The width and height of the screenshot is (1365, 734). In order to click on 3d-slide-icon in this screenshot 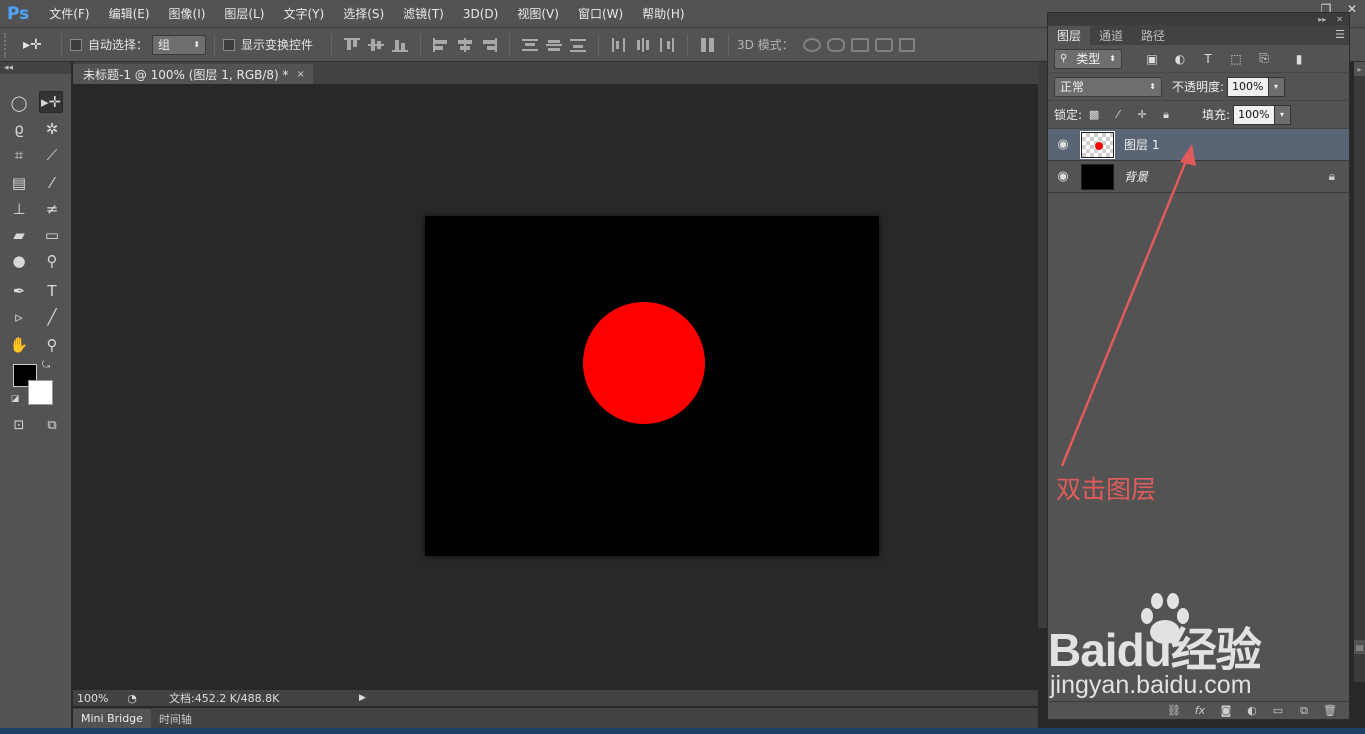, I will do `click(883, 44)`.